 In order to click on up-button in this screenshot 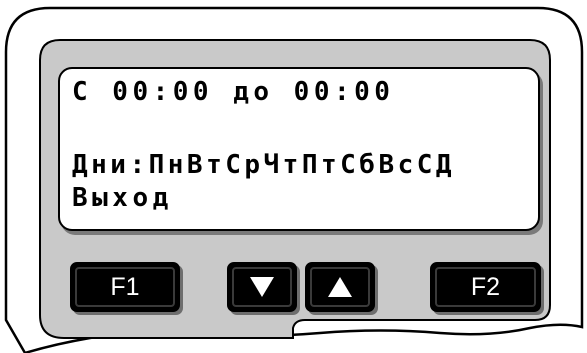, I will do `click(340, 287)`.